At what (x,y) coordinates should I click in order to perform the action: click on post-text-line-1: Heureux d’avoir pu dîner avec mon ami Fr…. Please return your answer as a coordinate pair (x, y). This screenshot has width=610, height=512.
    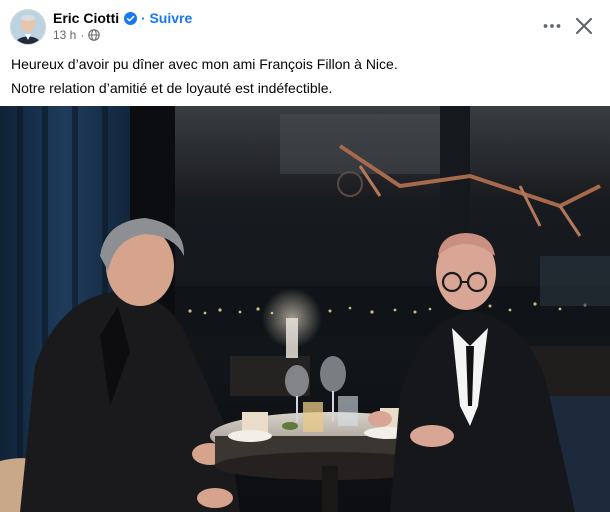
    Looking at the image, I should click on (204, 64).